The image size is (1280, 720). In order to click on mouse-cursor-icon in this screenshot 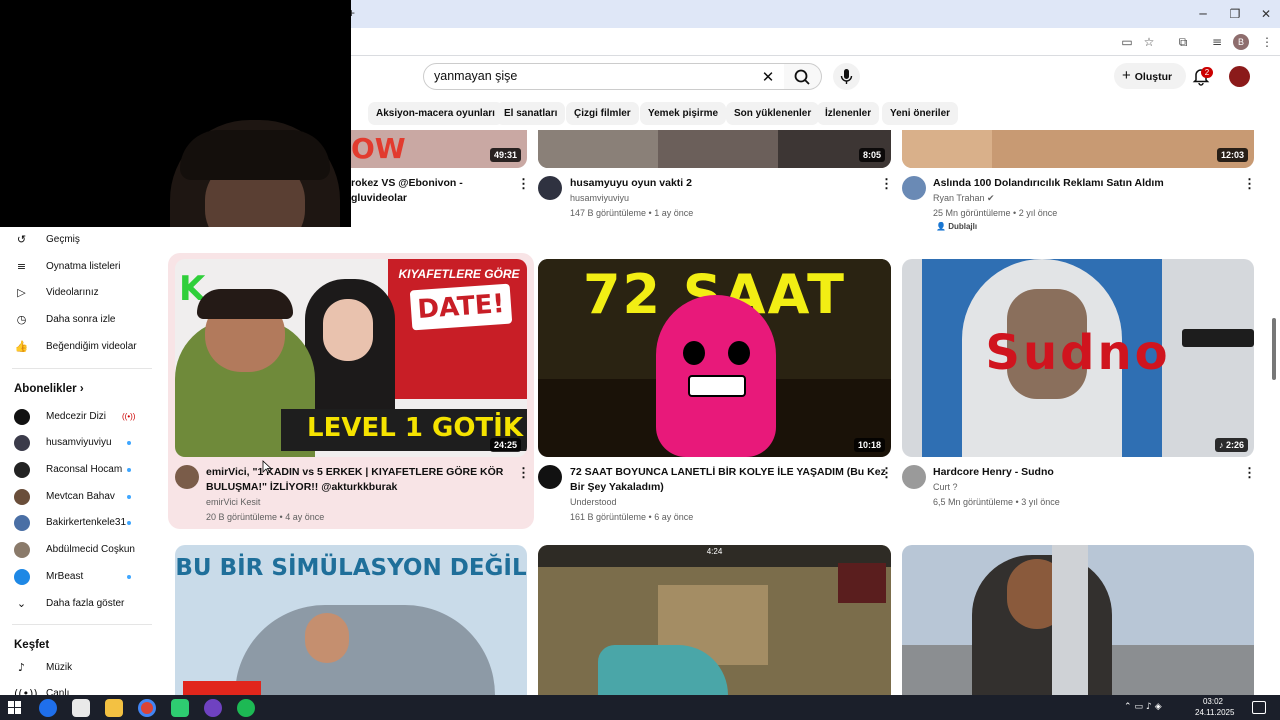, I will do `click(267, 467)`.